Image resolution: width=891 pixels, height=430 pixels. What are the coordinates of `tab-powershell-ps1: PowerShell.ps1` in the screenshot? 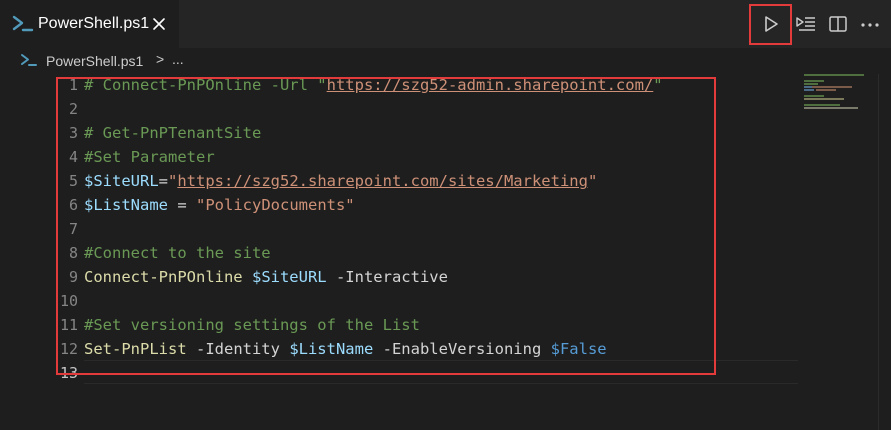 It's located at (89, 24).